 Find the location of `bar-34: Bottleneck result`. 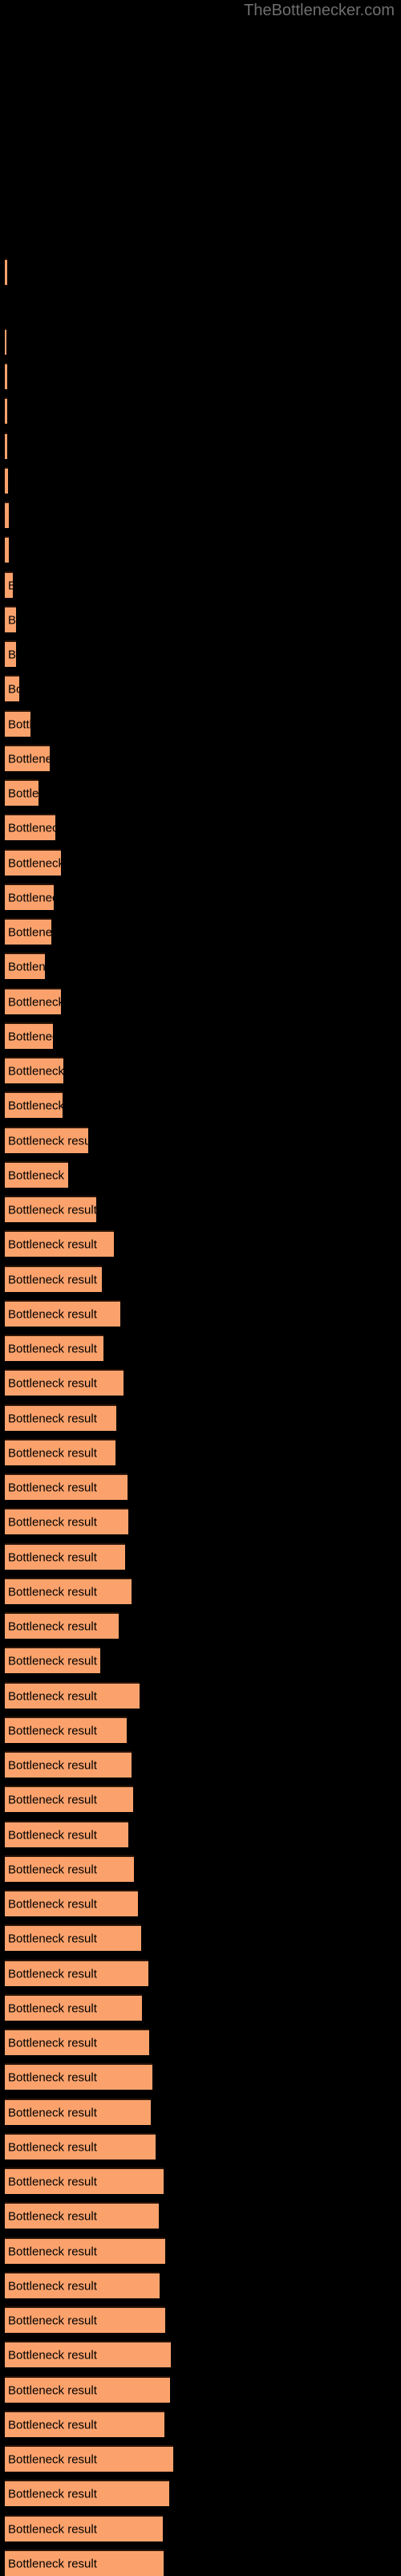

bar-34: Bottleneck result is located at coordinates (60, 1452).